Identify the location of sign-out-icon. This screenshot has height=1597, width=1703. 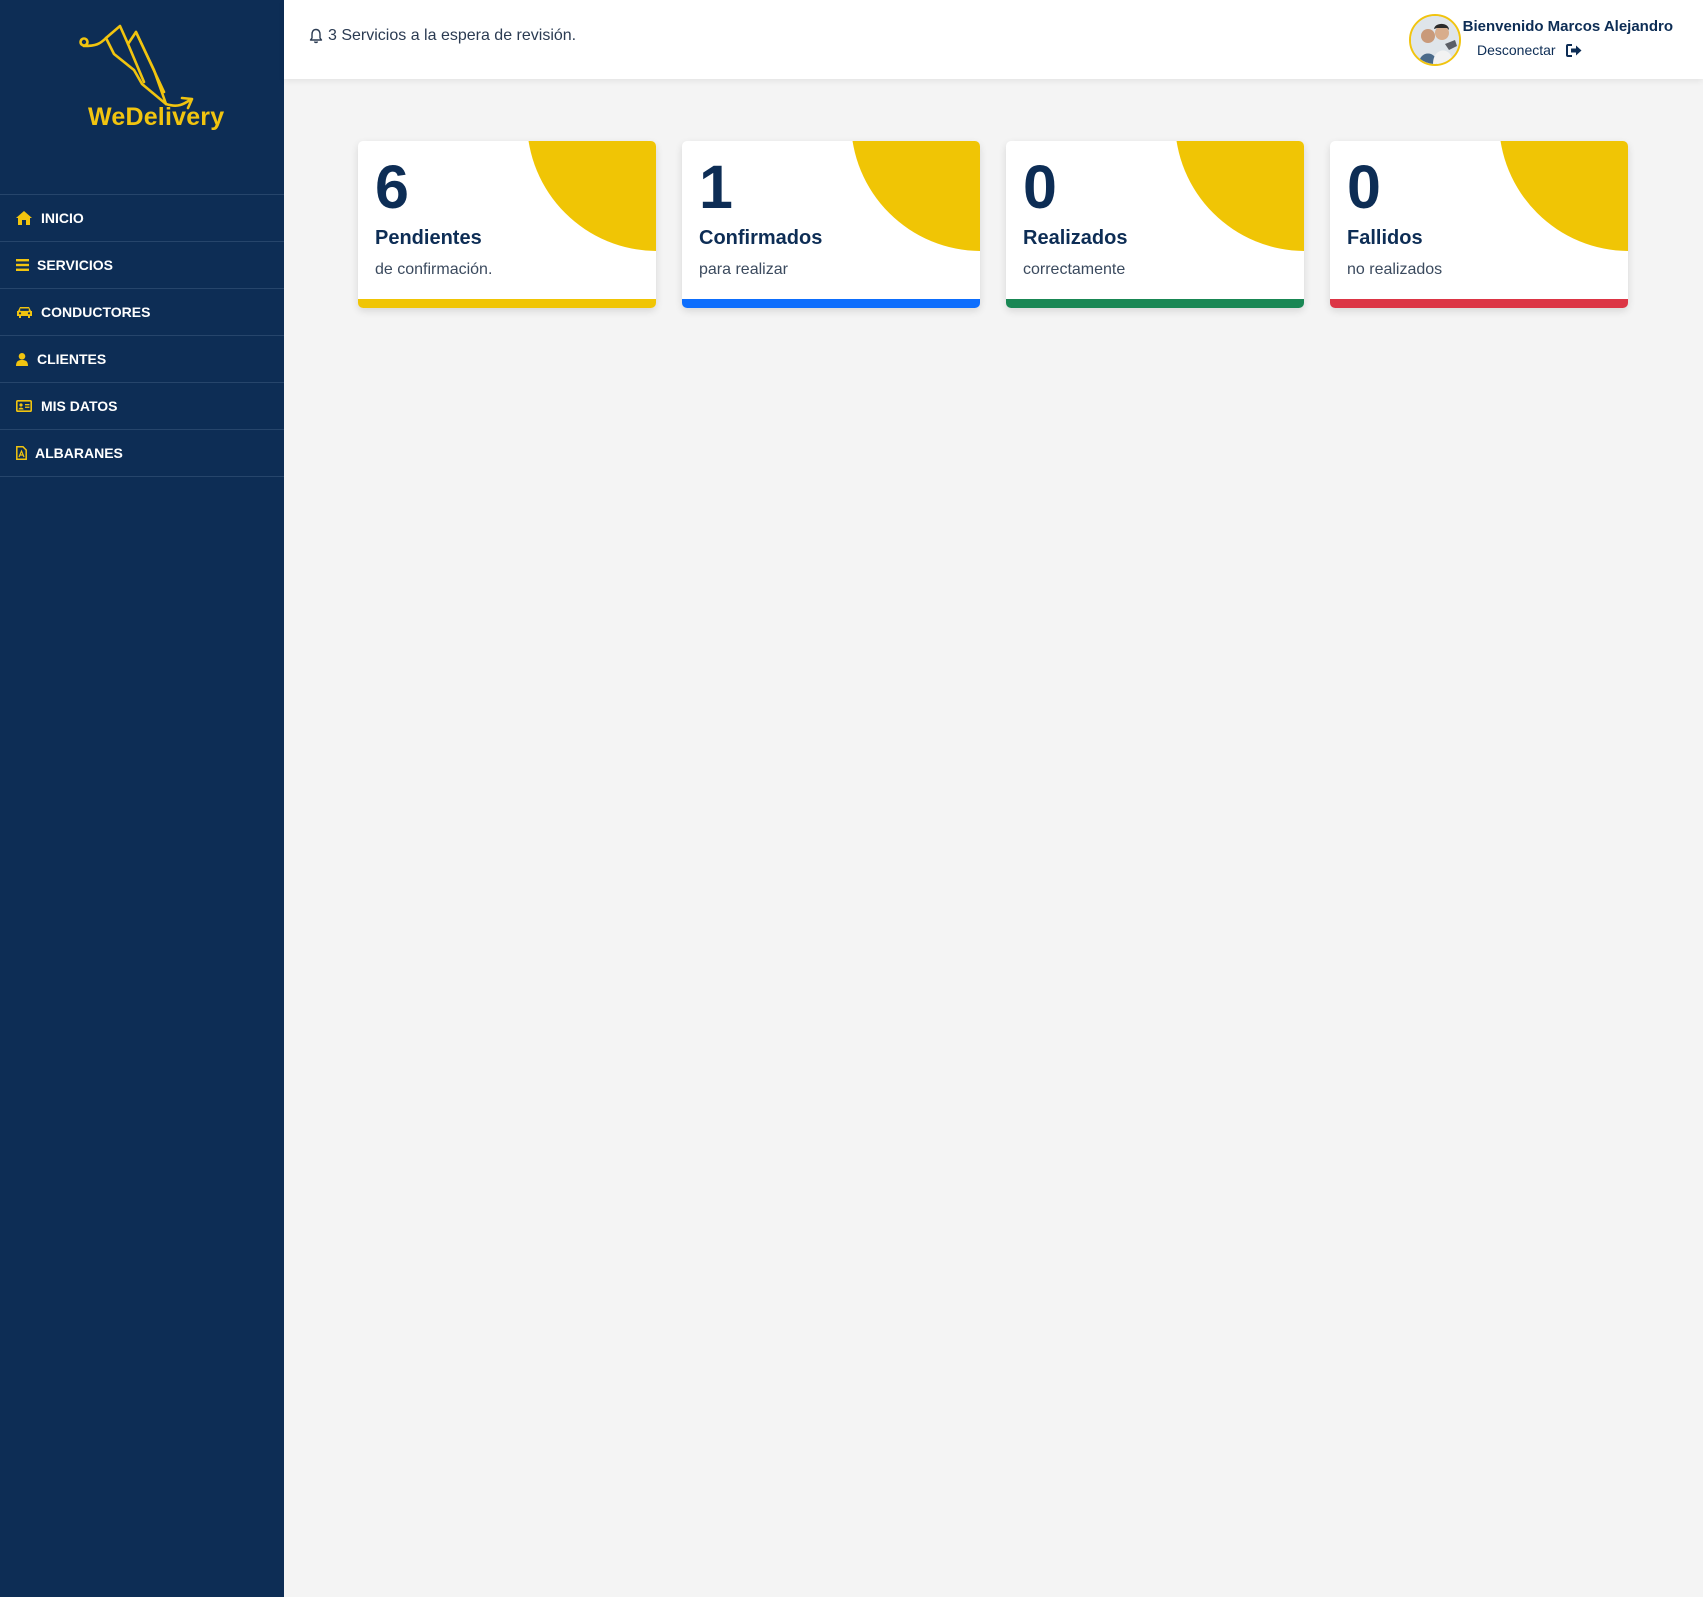
(1573, 50).